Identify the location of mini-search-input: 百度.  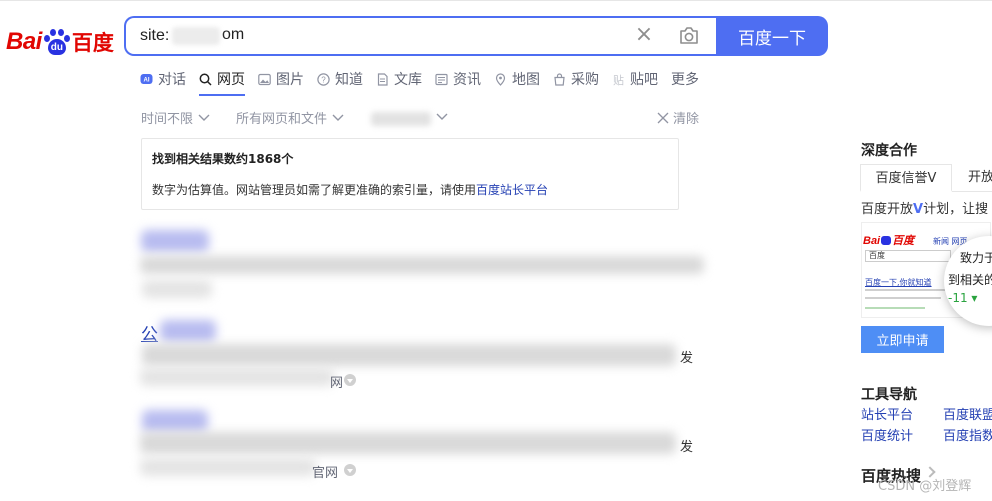
(908, 256).